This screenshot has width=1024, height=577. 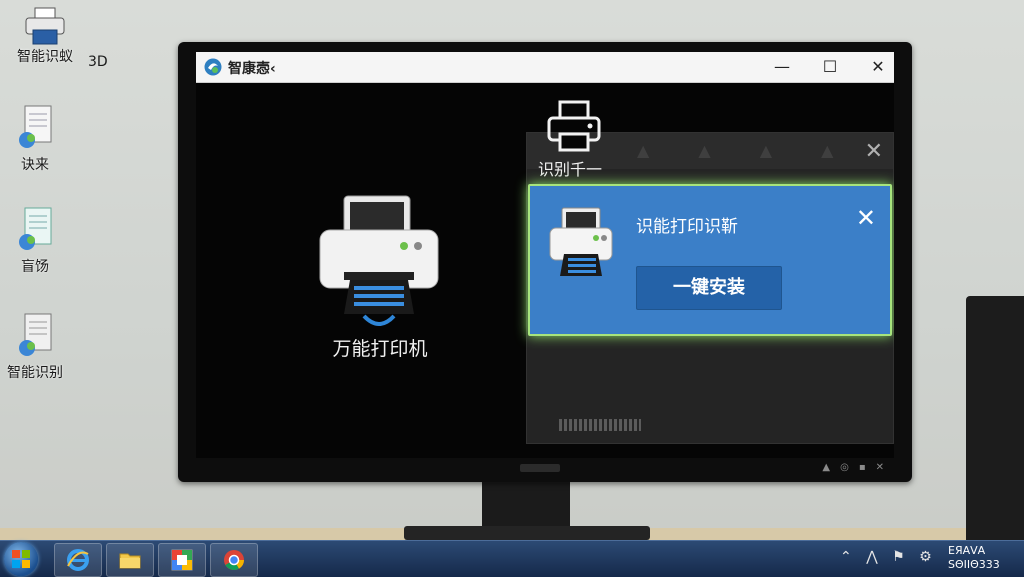 What do you see at coordinates (540, 468) in the screenshot?
I see `monitor-brand-logo` at bounding box center [540, 468].